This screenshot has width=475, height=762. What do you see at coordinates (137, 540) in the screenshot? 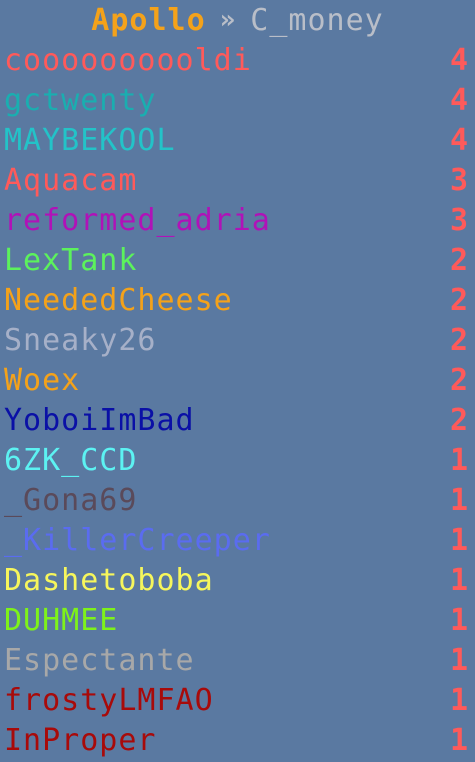
I see `player-name: _KillerCreeper` at bounding box center [137, 540].